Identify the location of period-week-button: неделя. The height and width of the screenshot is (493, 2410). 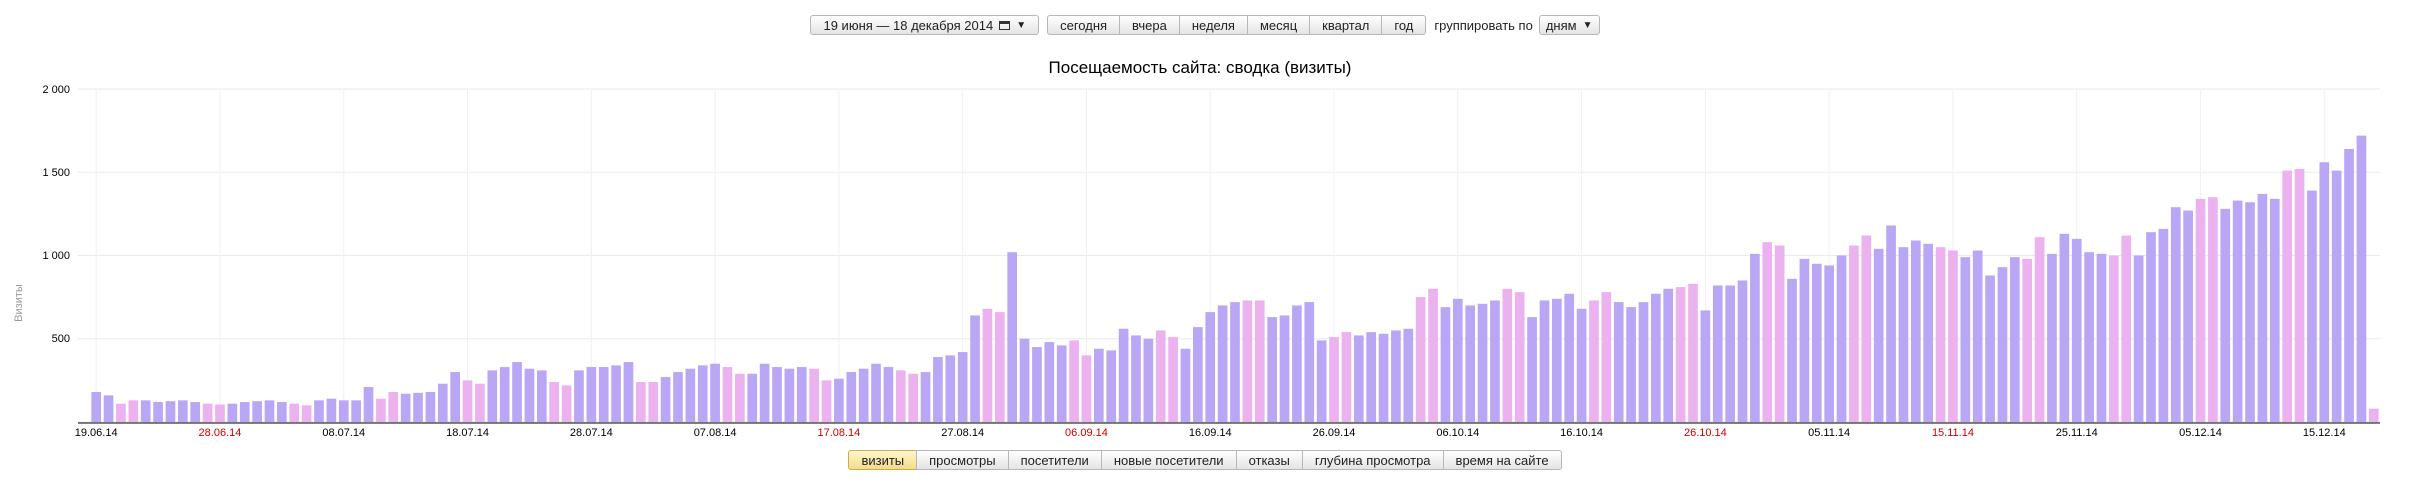
(1213, 25).